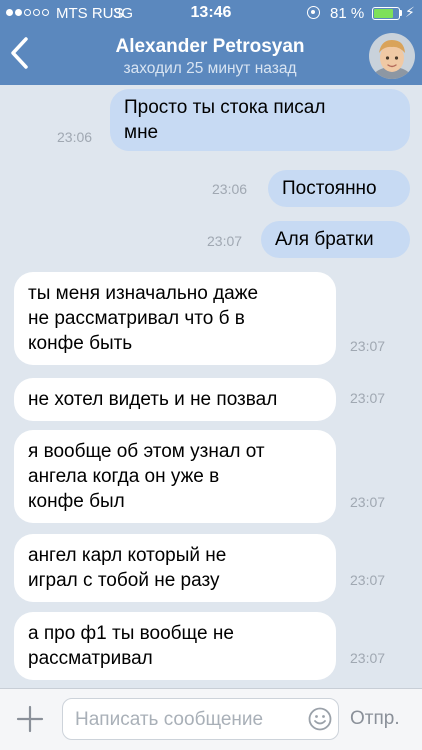 The image size is (422, 750). Describe the element at coordinates (211, 13) in the screenshot. I see `status-bar: MTS RUS 3G 13:46 81 % ⚡` at that location.